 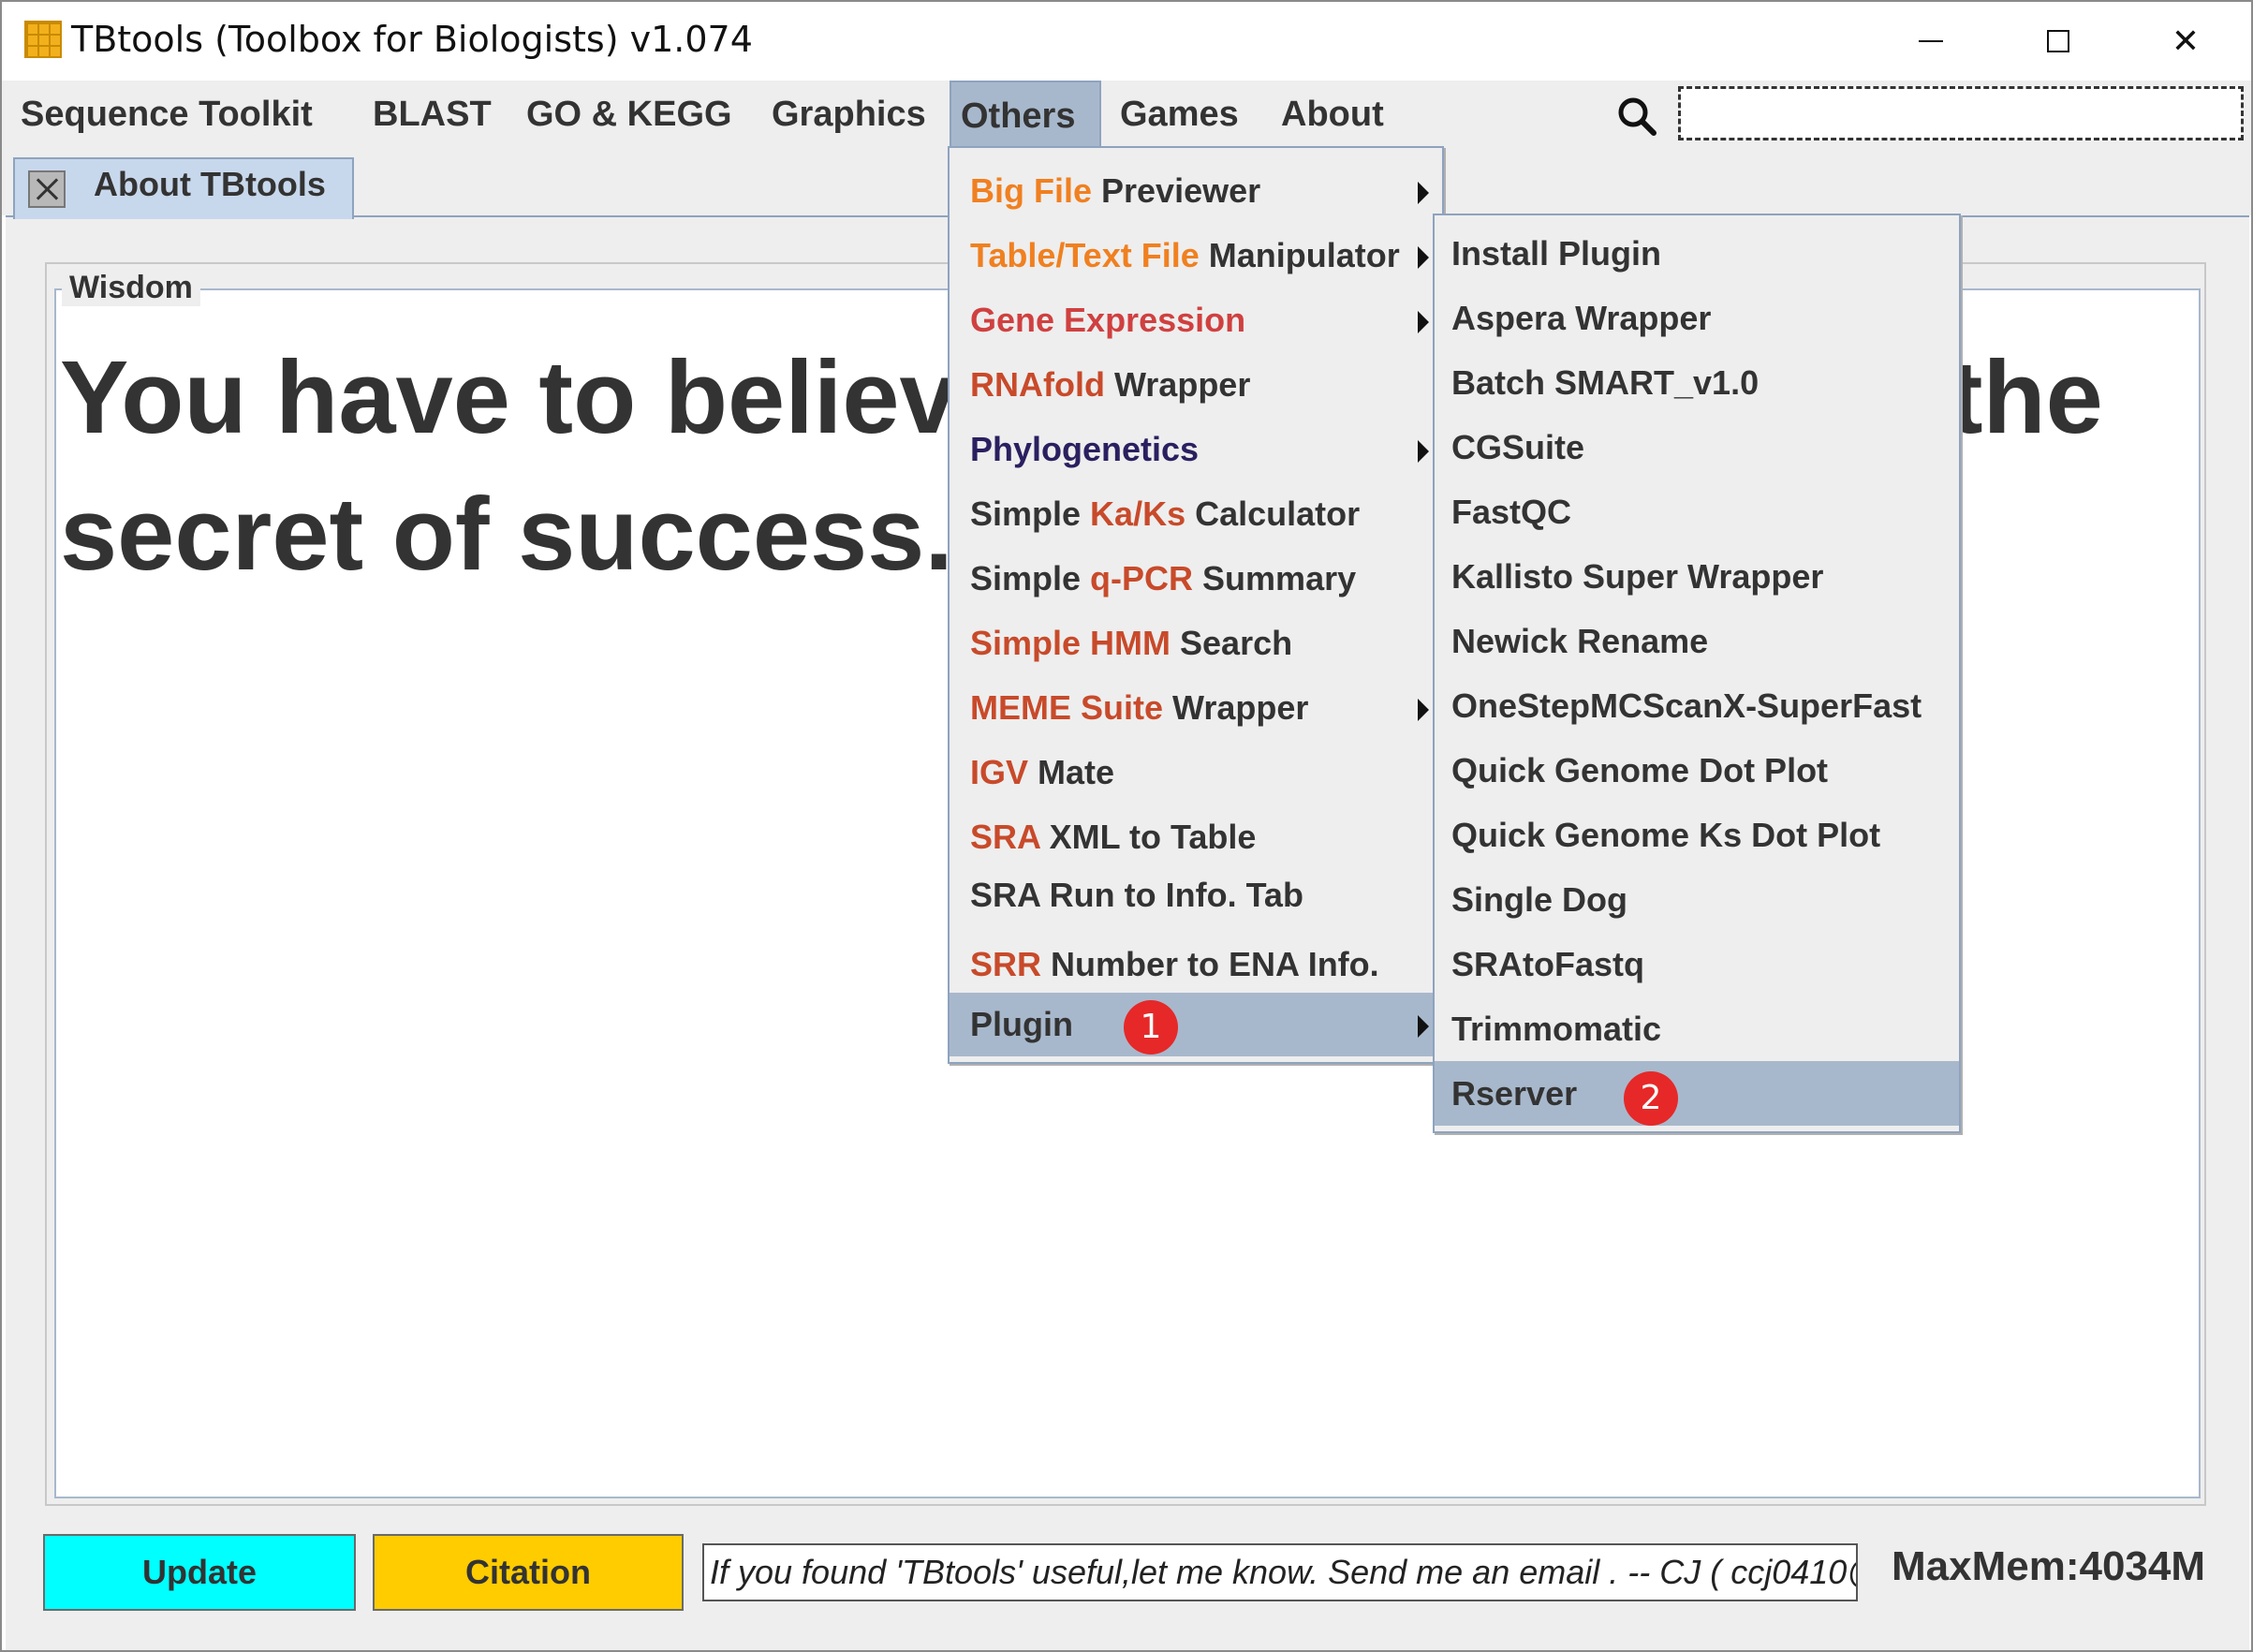 I want to click on search-icon, so click(x=1637, y=117).